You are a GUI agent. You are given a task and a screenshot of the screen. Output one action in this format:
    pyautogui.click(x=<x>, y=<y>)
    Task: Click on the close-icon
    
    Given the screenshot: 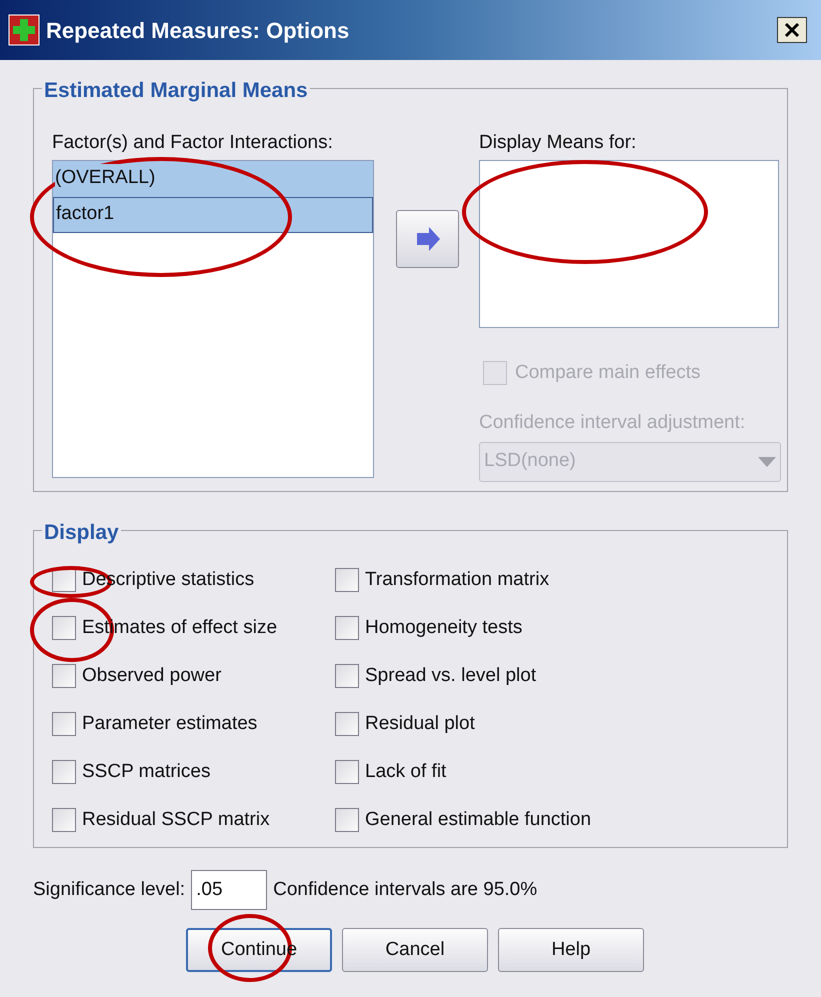 What is the action you would take?
    pyautogui.click(x=792, y=30)
    